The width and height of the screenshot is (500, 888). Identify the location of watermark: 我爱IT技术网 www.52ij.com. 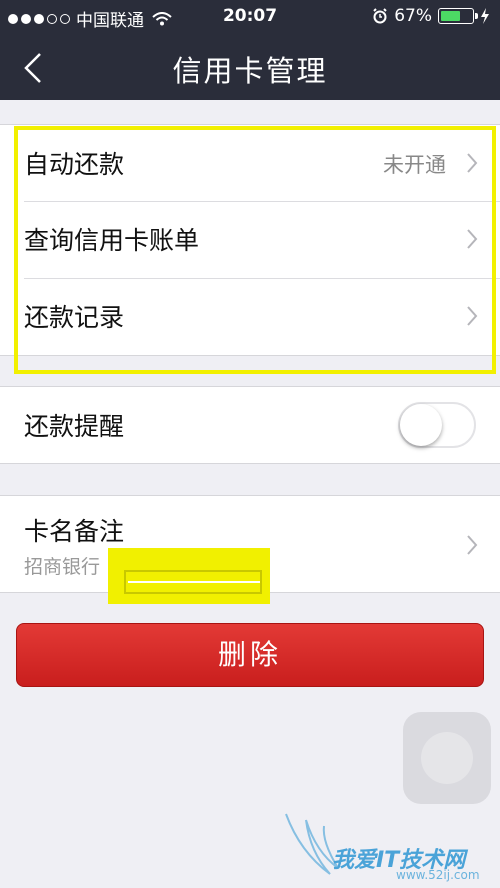
(385, 850).